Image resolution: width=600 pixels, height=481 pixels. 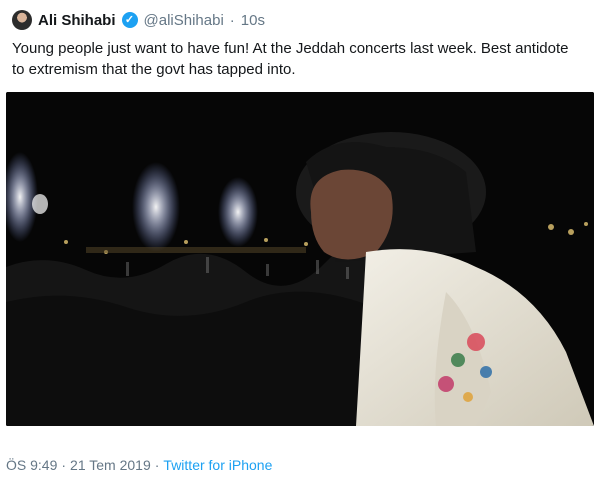 What do you see at coordinates (129, 20) in the screenshot?
I see `verified-badge-icon: ✓` at bounding box center [129, 20].